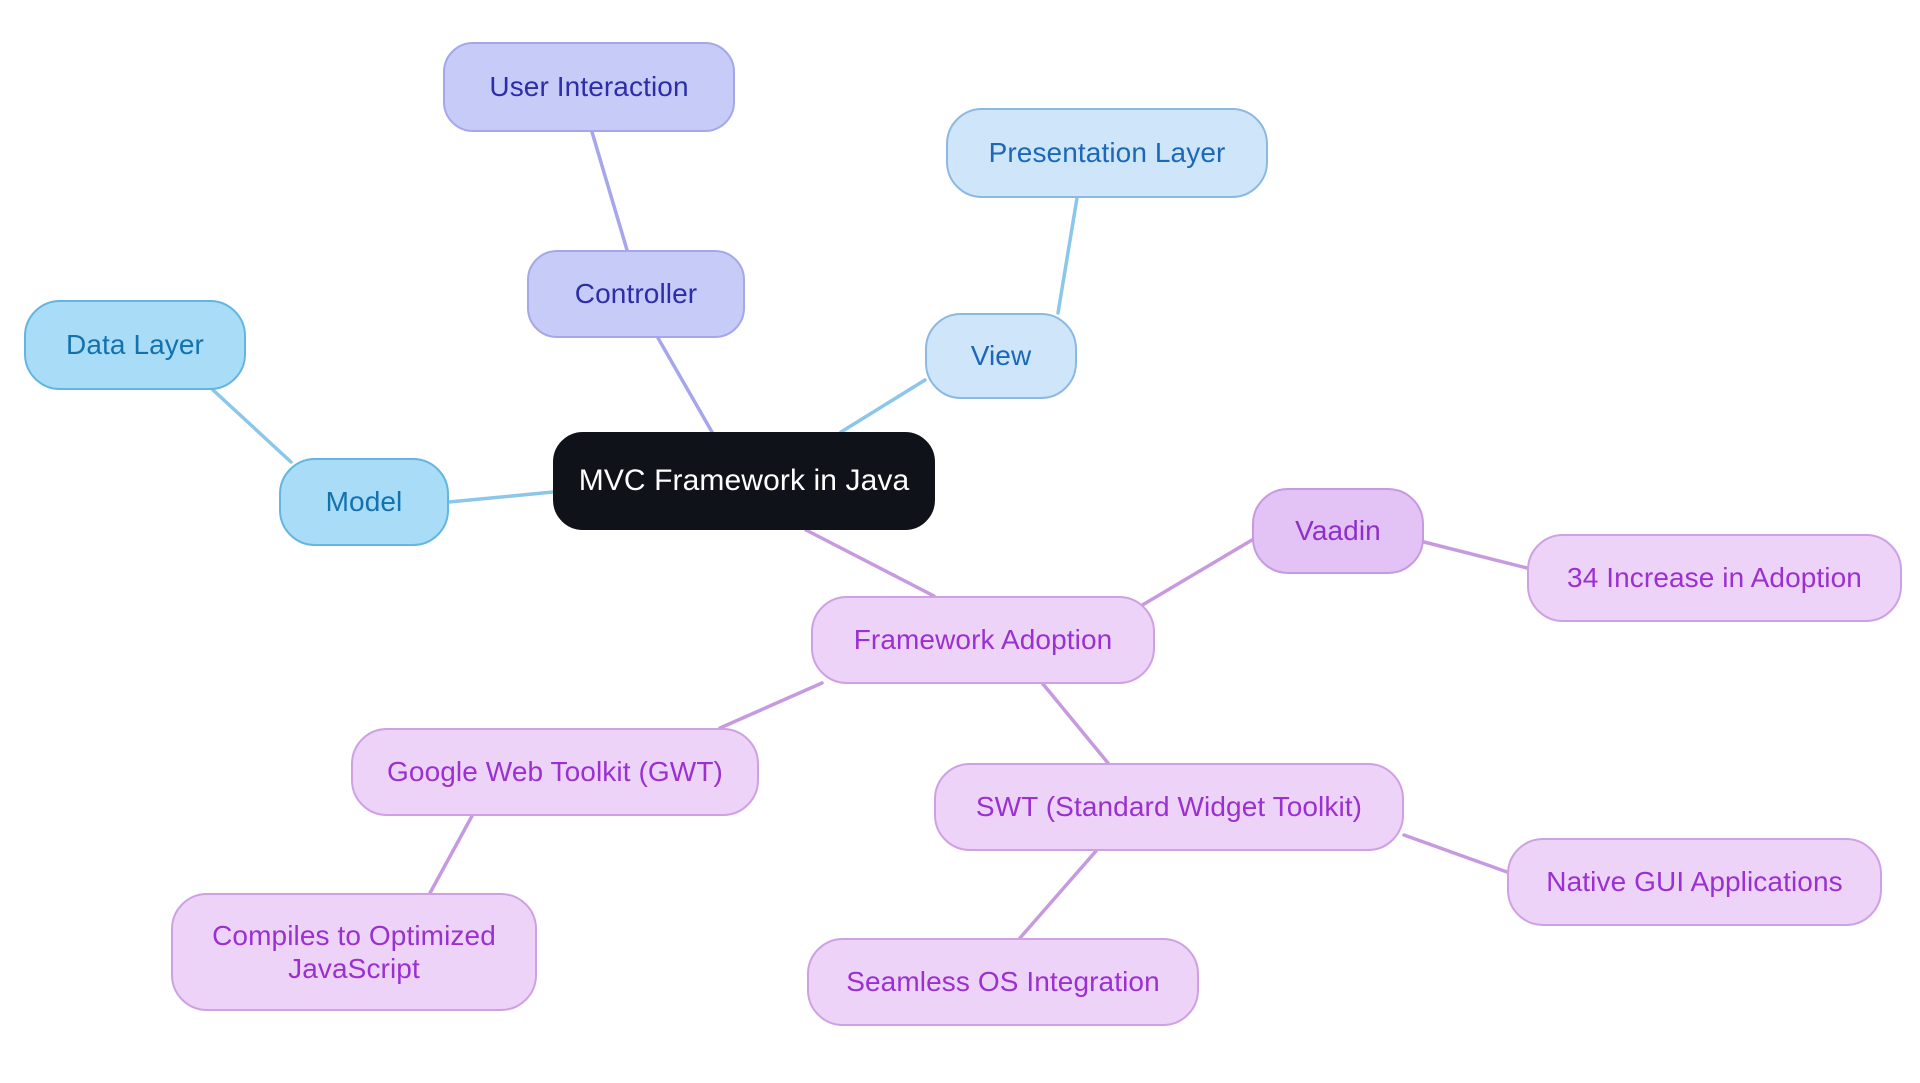  Describe the element at coordinates (1067, 255) in the screenshot. I see `edge-view-to-presentation-layer` at that location.